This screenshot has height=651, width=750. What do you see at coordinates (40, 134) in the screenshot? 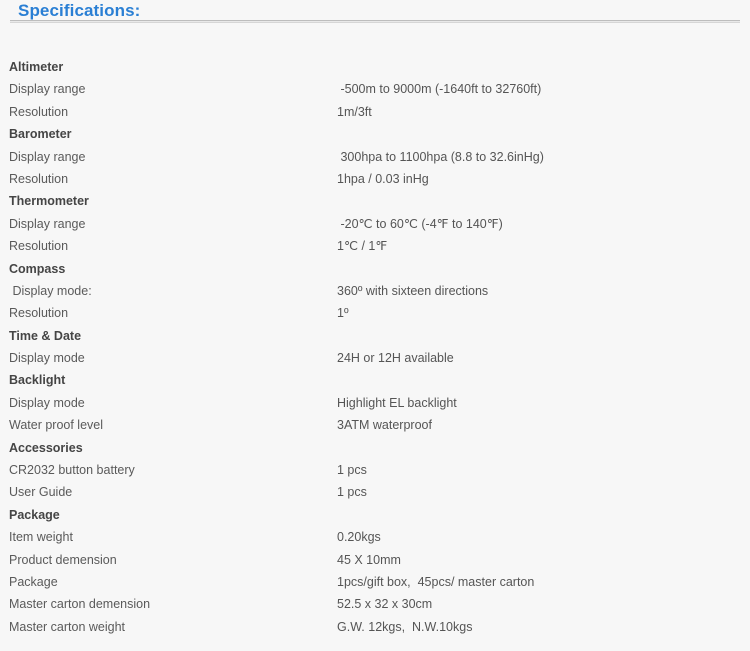
I see `spec-section-label: Barometer` at bounding box center [40, 134].